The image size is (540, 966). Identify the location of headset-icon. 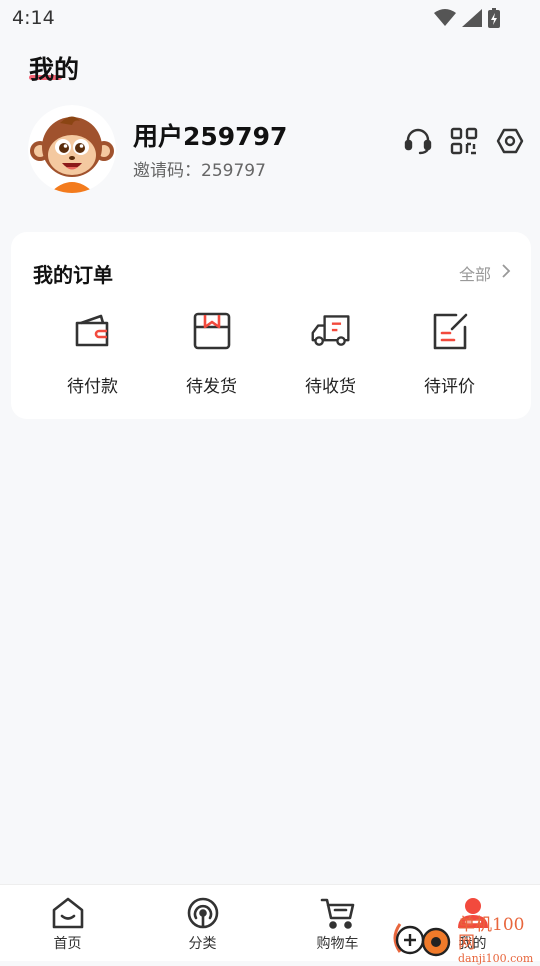
(418, 143).